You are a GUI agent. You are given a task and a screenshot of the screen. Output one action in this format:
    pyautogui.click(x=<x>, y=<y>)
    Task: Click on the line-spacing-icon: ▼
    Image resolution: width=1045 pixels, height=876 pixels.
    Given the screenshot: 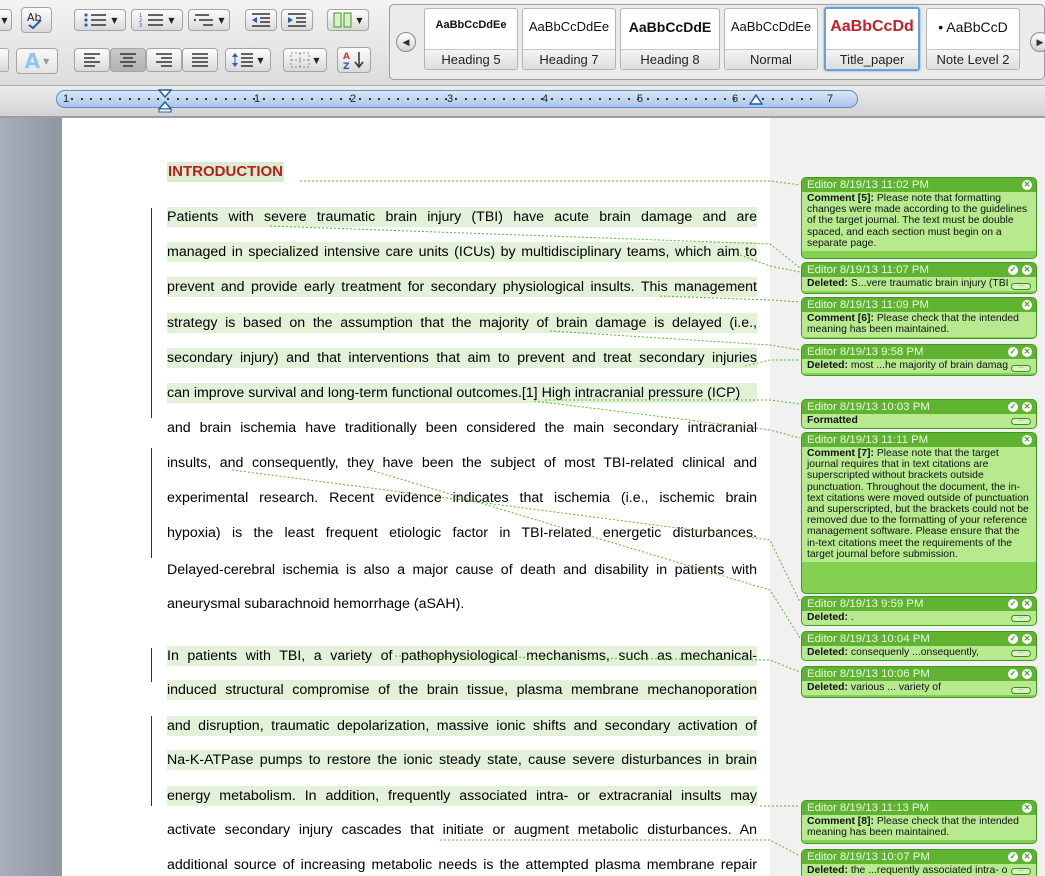 What is the action you would take?
    pyautogui.click(x=248, y=60)
    